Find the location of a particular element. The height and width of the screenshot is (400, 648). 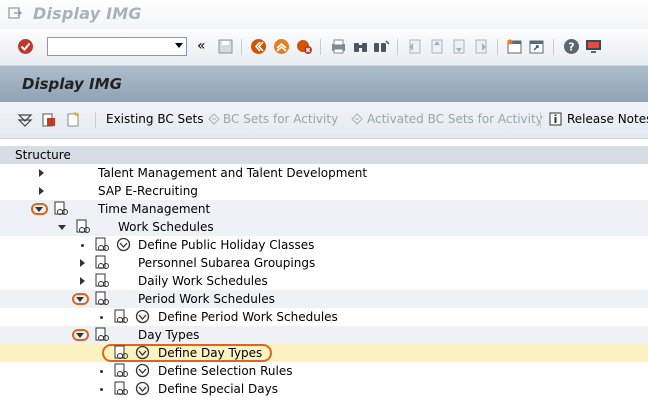

tree-node-label: Define Day Types is located at coordinates (210, 353).